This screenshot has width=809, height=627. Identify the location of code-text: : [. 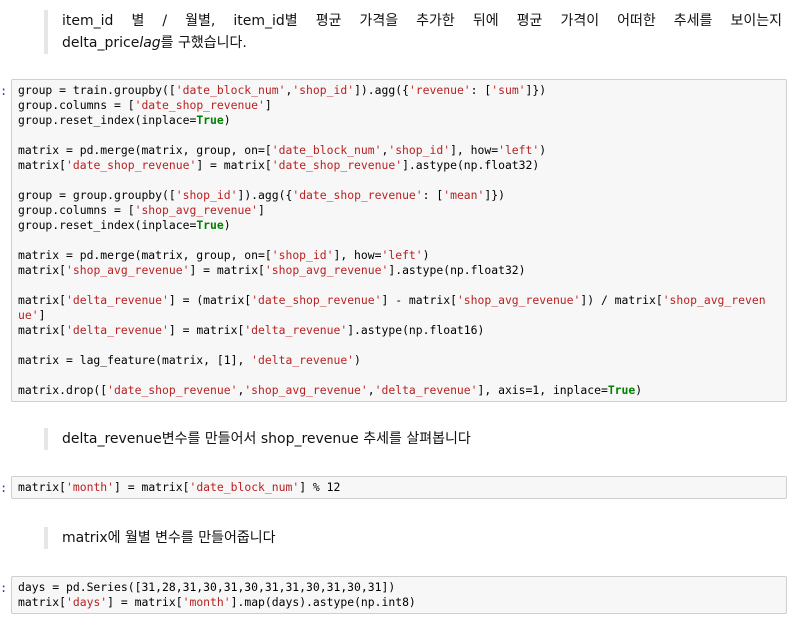
(481, 90).